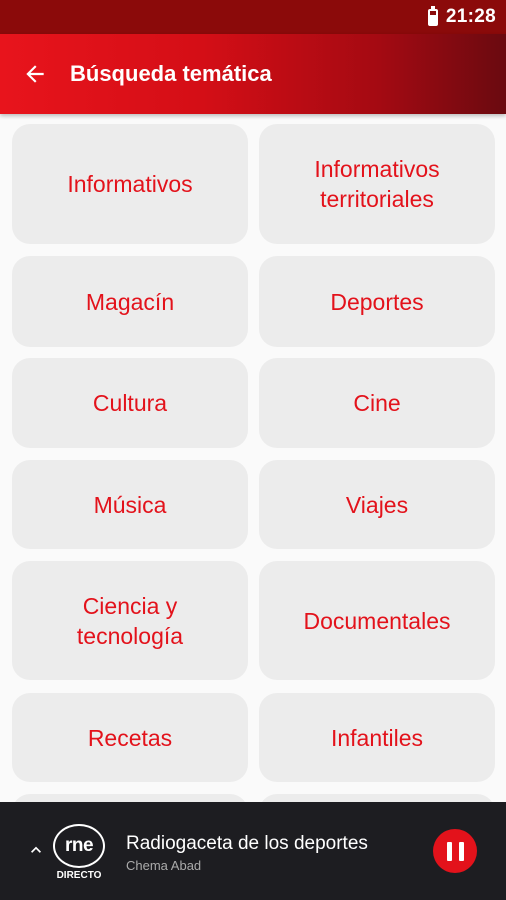  I want to click on category-card-cultura: Cultura, so click(130, 403).